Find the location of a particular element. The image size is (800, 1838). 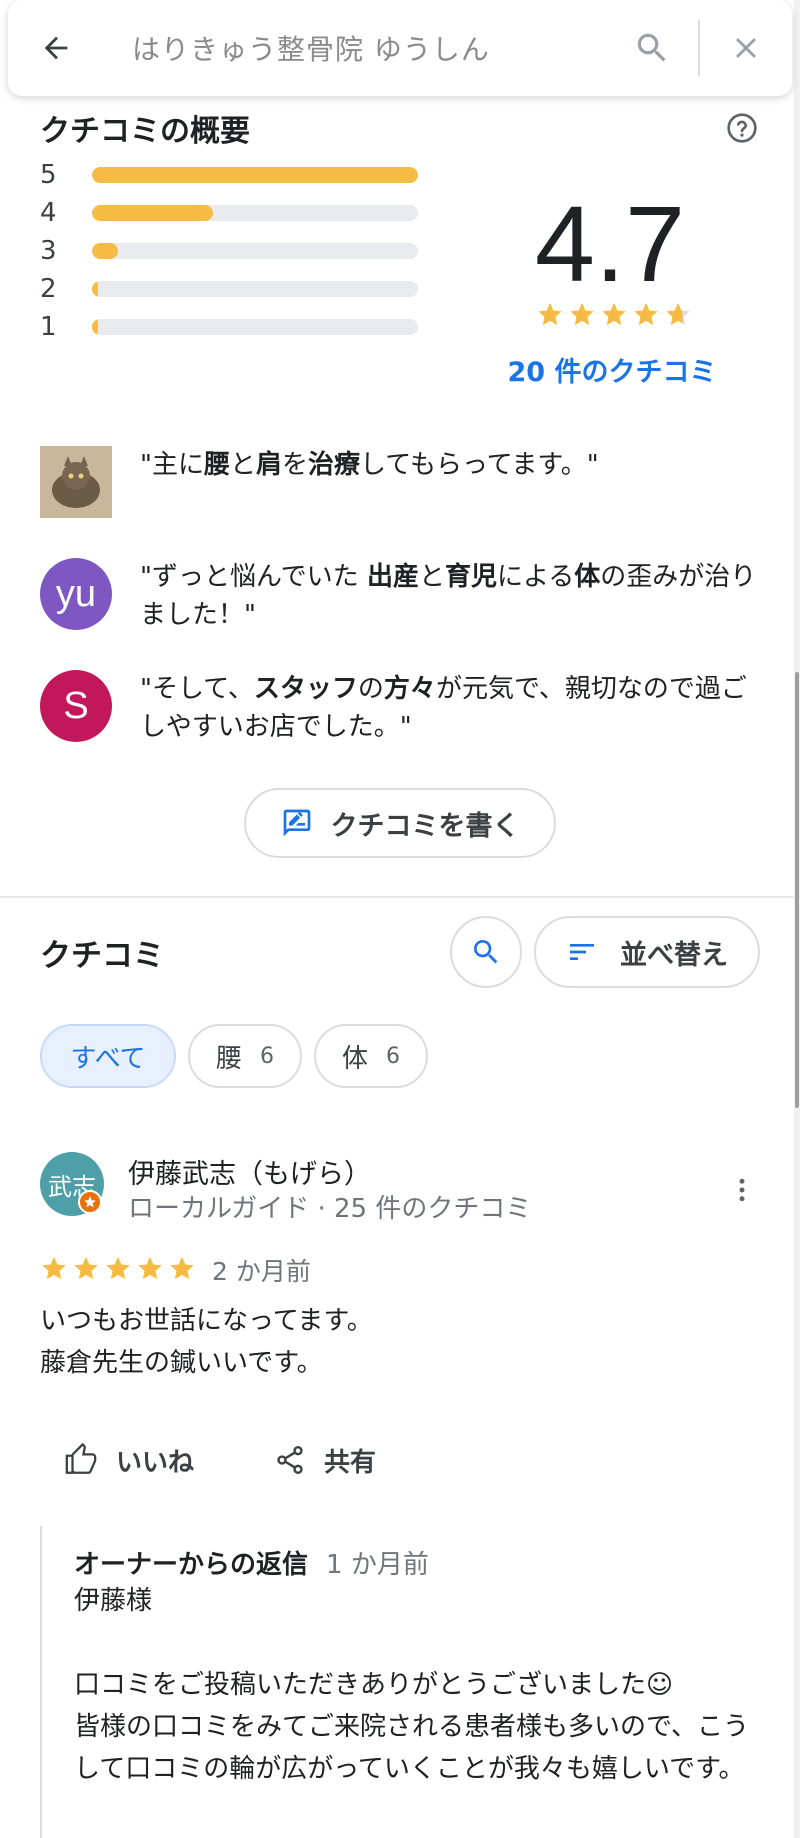

close-icon is located at coordinates (746, 48).